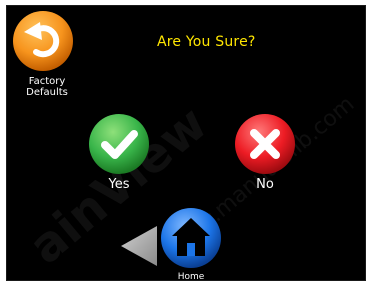  I want to click on house-icon, so click(191, 238).